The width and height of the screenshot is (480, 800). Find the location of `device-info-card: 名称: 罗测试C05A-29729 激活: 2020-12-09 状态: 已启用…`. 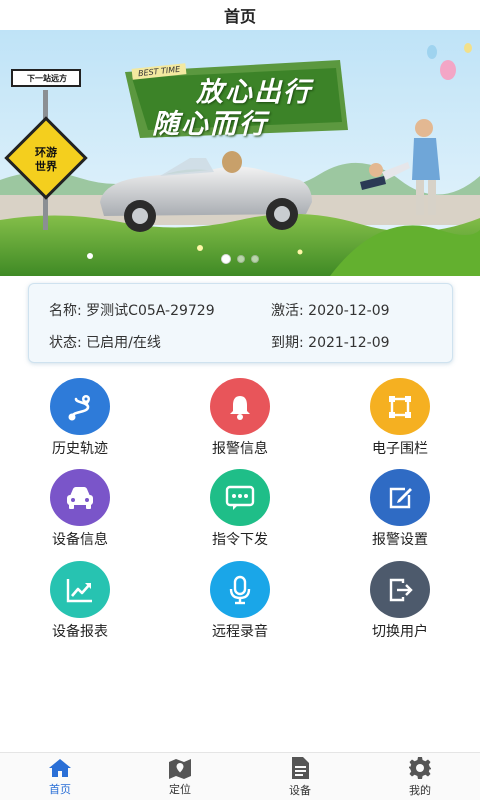

device-info-card: 名称: 罗测试C05A-29729 激活: 2020-12-09 状态: 已启用… is located at coordinates (240, 323).